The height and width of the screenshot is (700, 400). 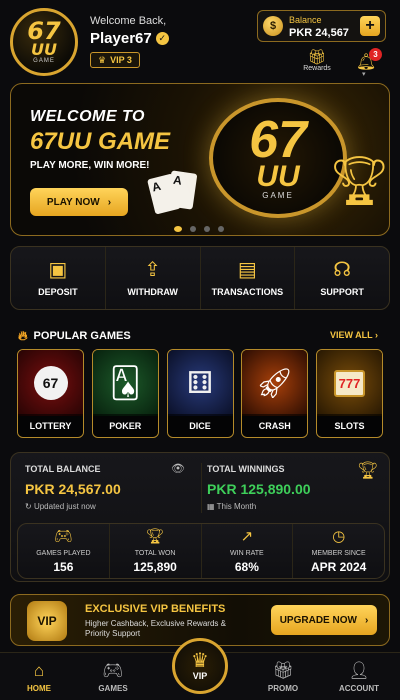 What do you see at coordinates (339, 536) in the screenshot?
I see `clock-icon: ◷` at bounding box center [339, 536].